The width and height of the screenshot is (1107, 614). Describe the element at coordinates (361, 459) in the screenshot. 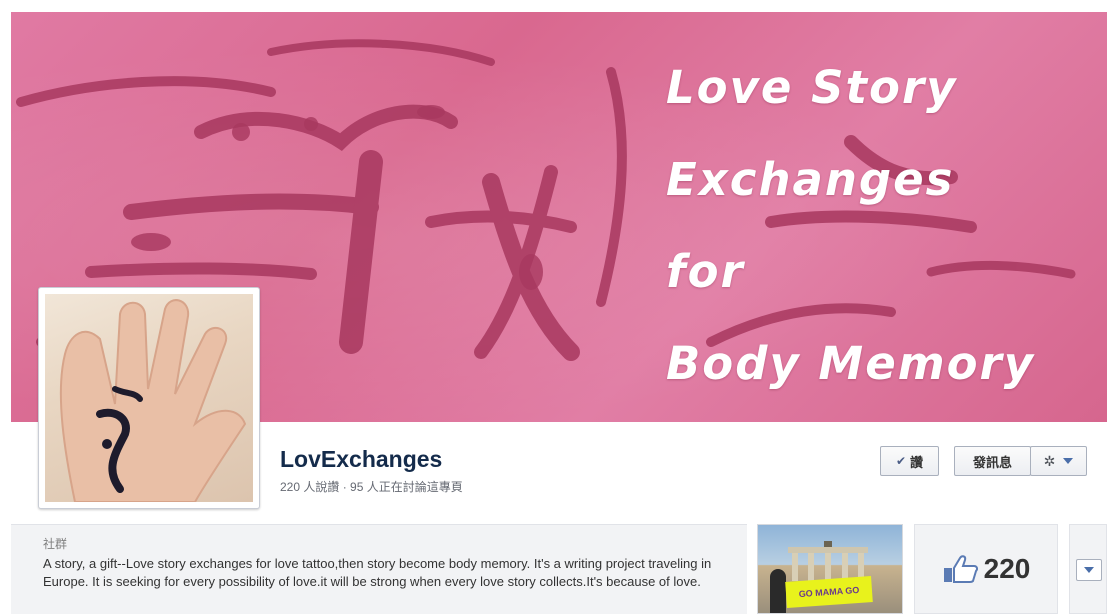

I see `page-title: LovExchanges` at that location.